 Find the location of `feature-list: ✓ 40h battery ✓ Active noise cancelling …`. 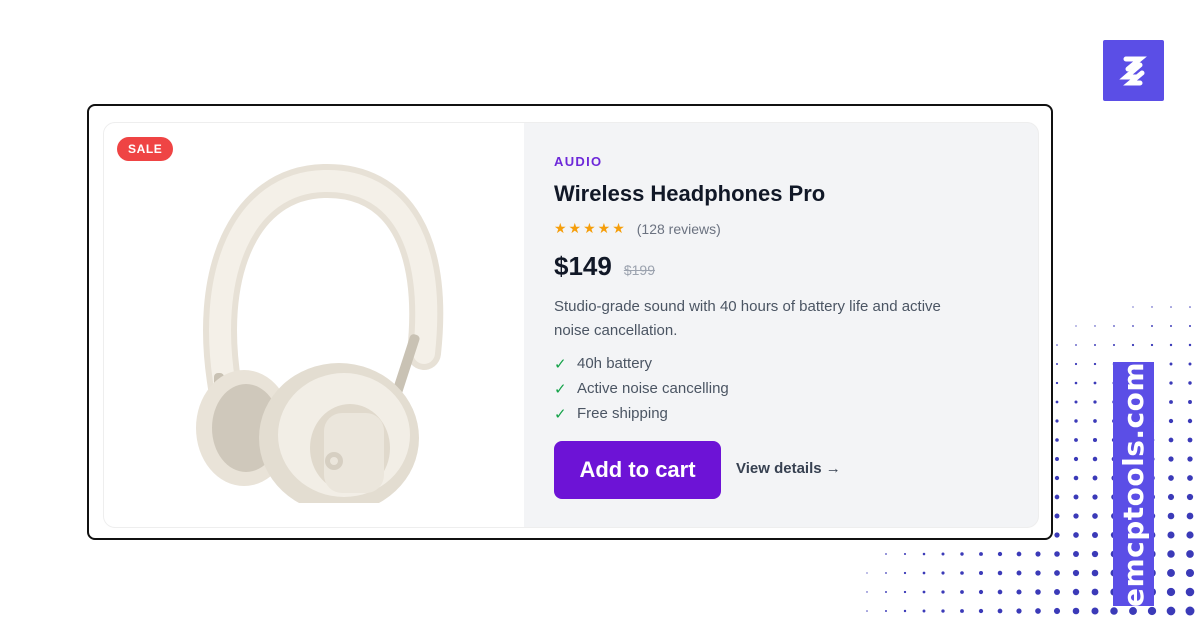

feature-list: ✓ 40h battery ✓ Active noise cancelling … is located at coordinates (641, 388).